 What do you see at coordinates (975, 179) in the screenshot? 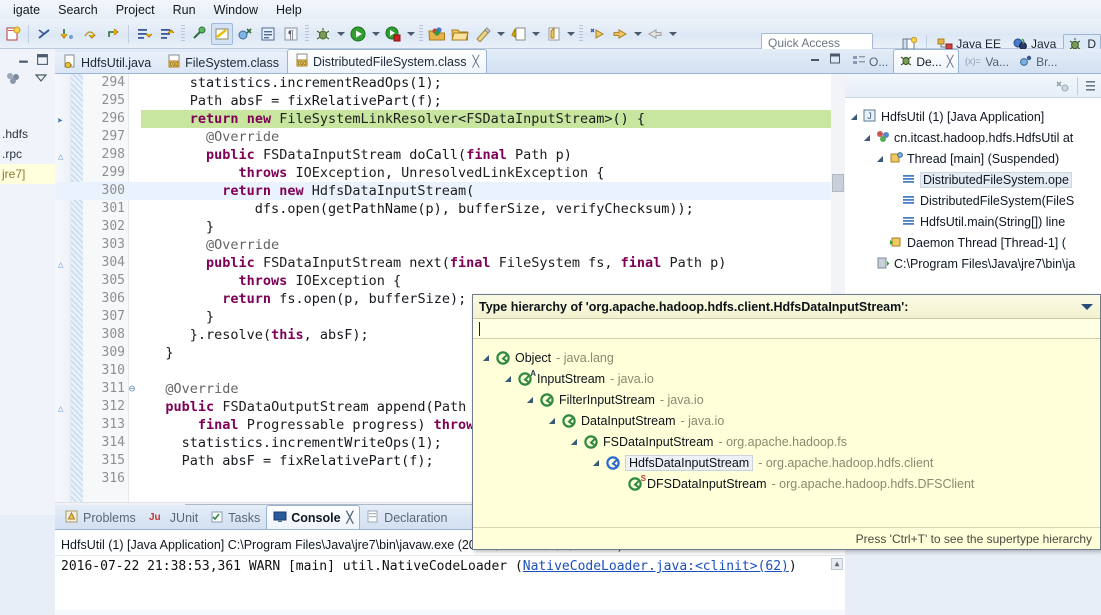
I see `debug-tree-row: DistributedFileSystem.ope` at bounding box center [975, 179].